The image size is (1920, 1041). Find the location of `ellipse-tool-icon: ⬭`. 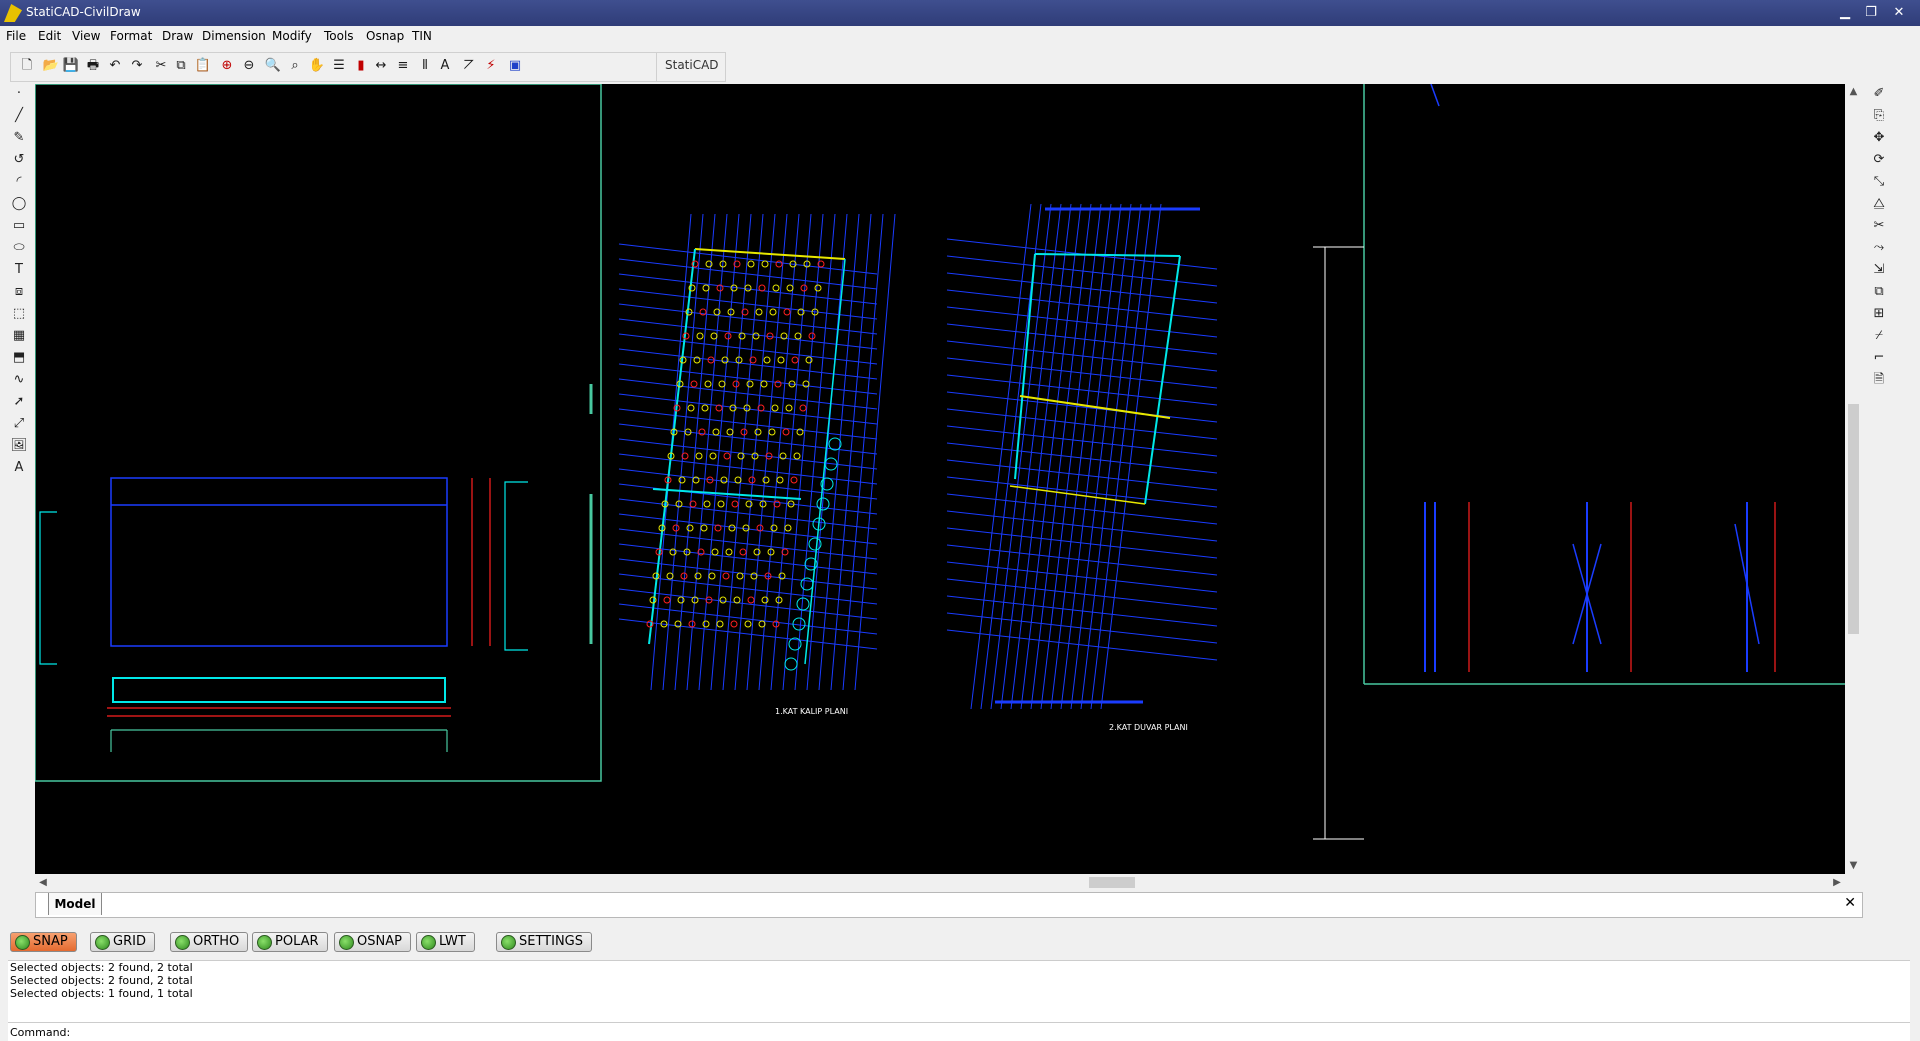

ellipse-tool-icon: ⬭ is located at coordinates (19, 248).